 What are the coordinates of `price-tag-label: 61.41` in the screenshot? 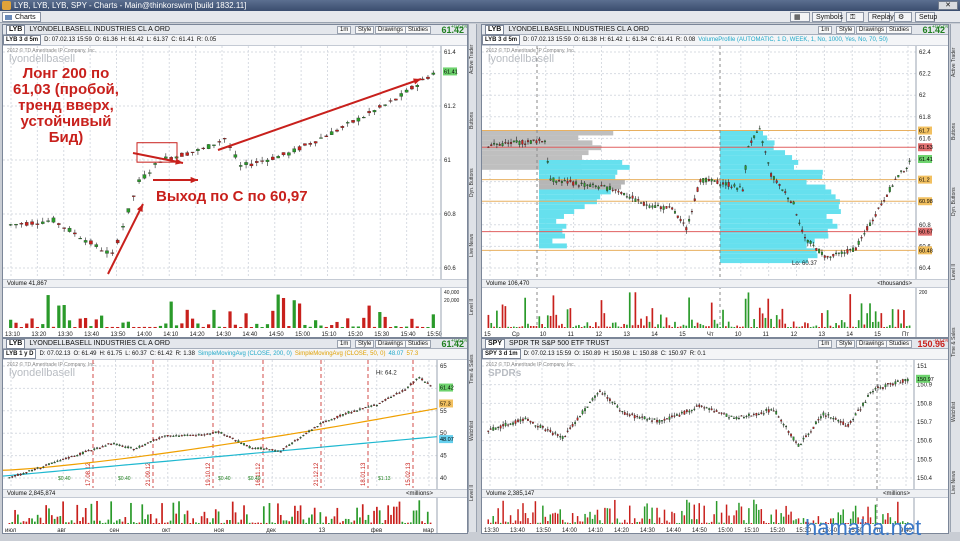 It's located at (926, 160).